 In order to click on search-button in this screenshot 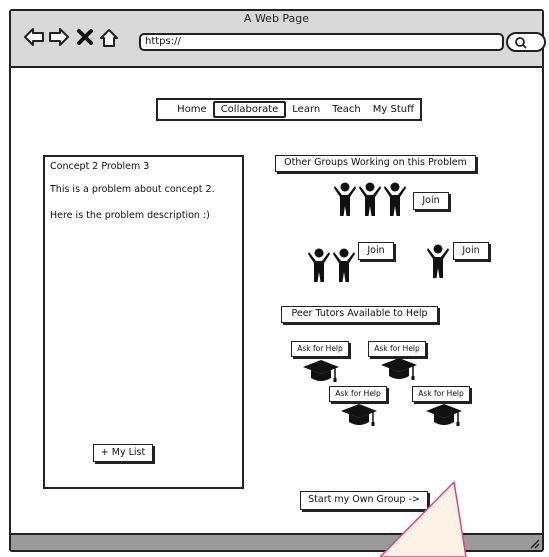, I will do `click(526, 42)`.